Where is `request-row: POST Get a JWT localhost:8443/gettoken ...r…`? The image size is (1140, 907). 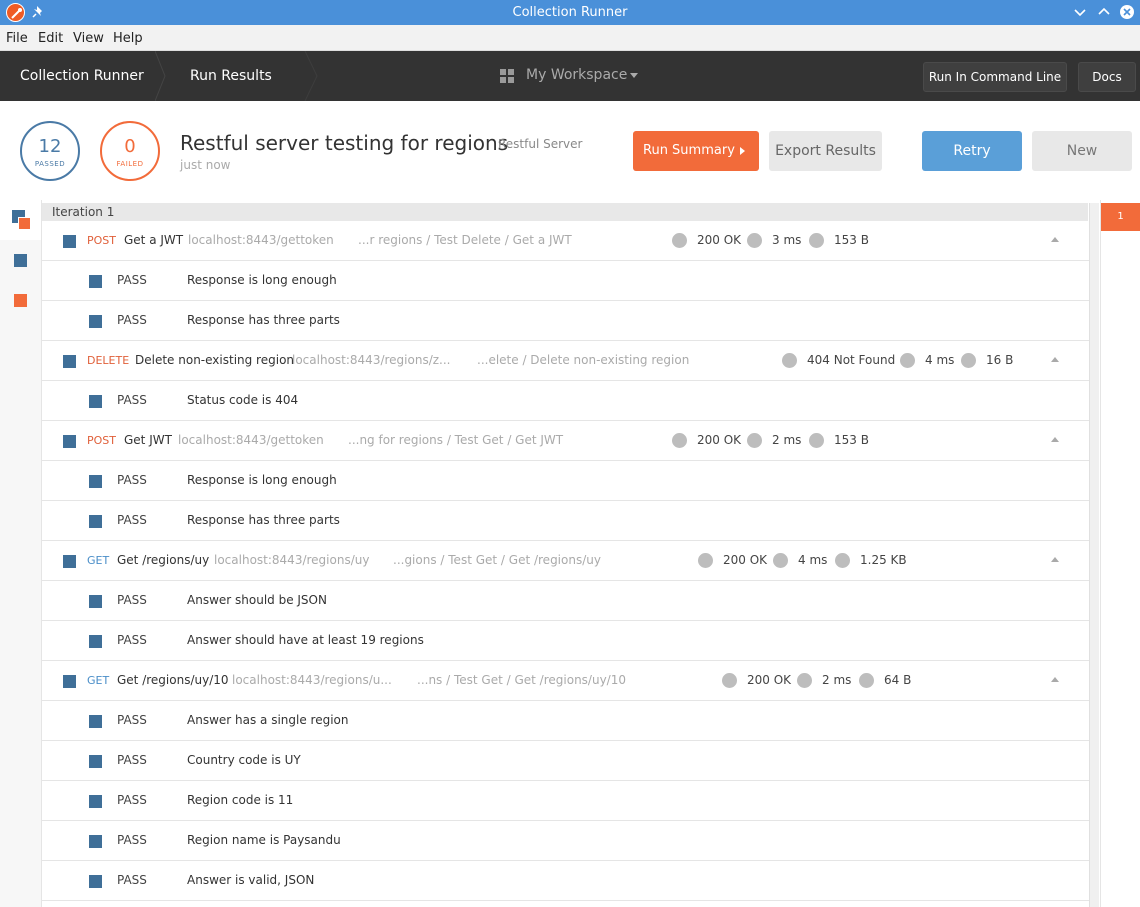
request-row: POST Get a JWT localhost:8443/gettoken ...r… is located at coordinates (565, 241).